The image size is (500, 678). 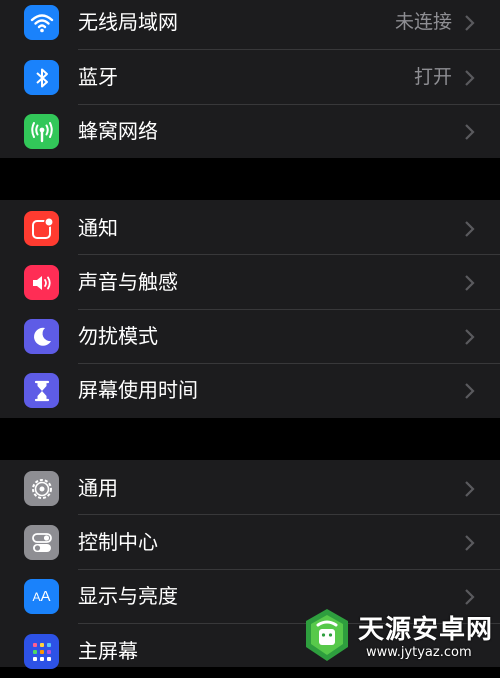 What do you see at coordinates (250, 24) in the screenshot?
I see `wifi-row: 无线局域网 未连接` at bounding box center [250, 24].